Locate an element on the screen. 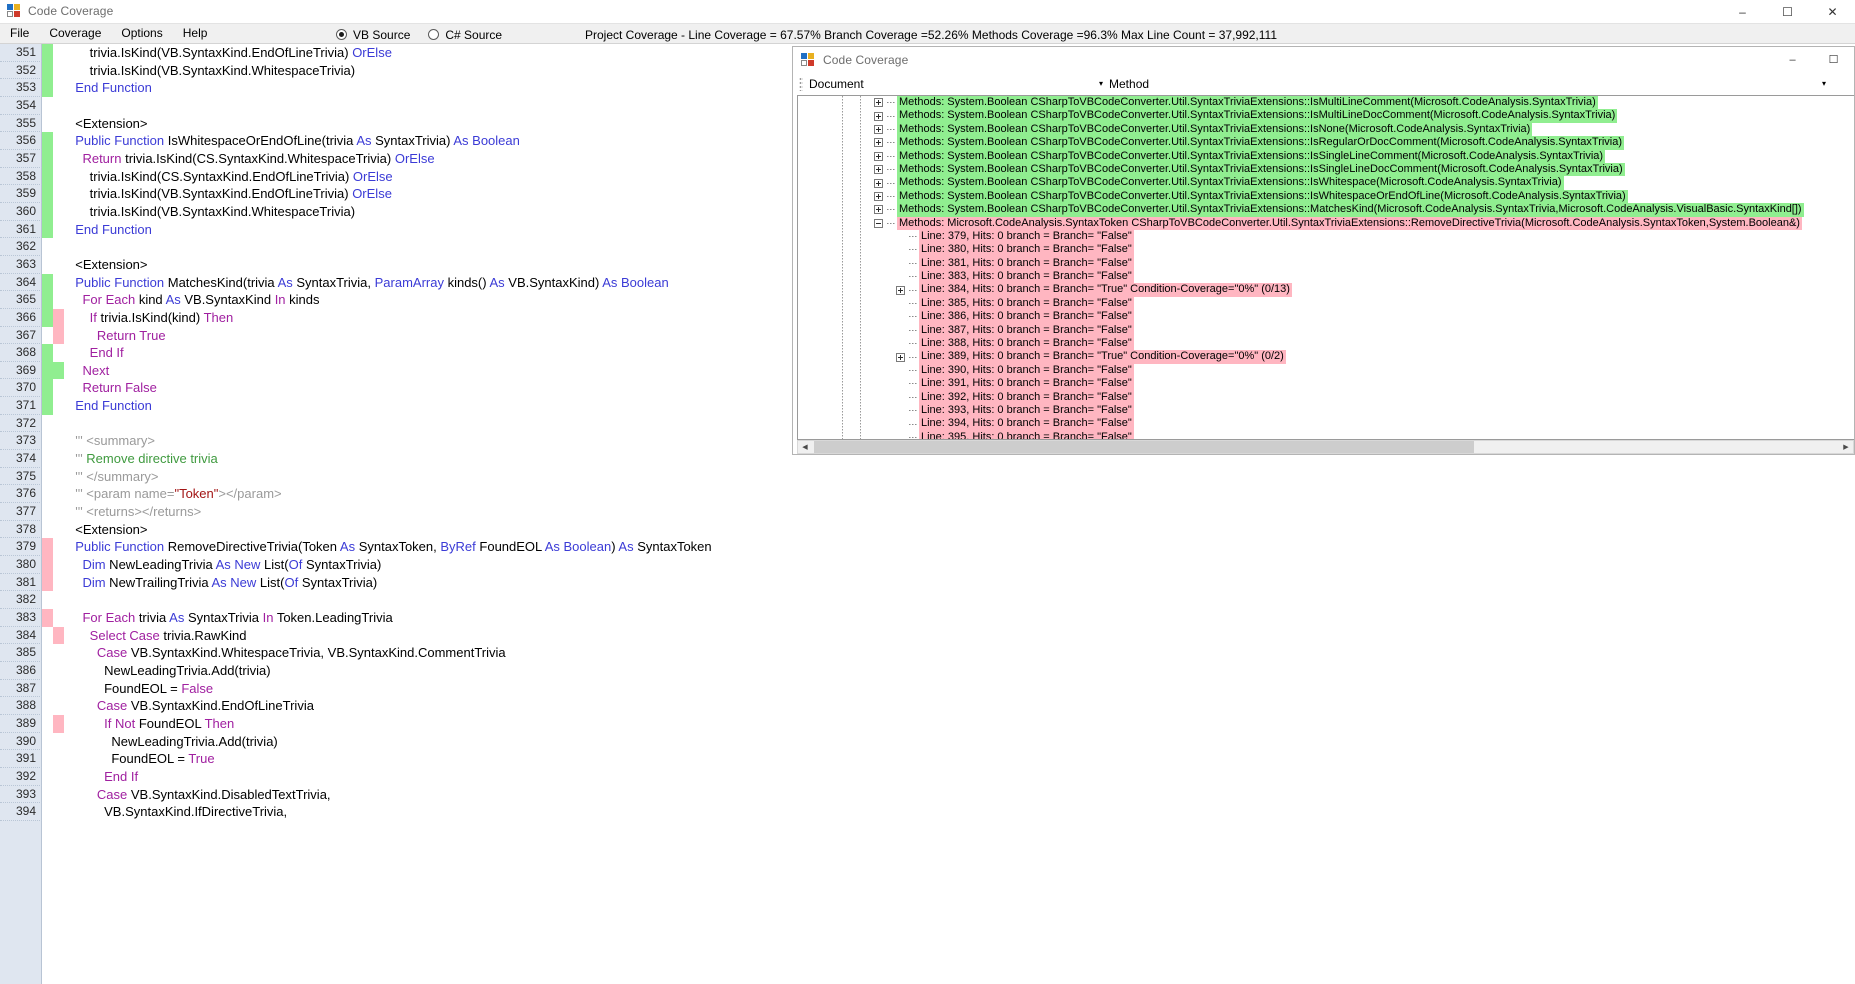 This screenshot has height=984, width=1855. method-dropdown-arrow-group: ▾ is located at coordinates (1824, 83).